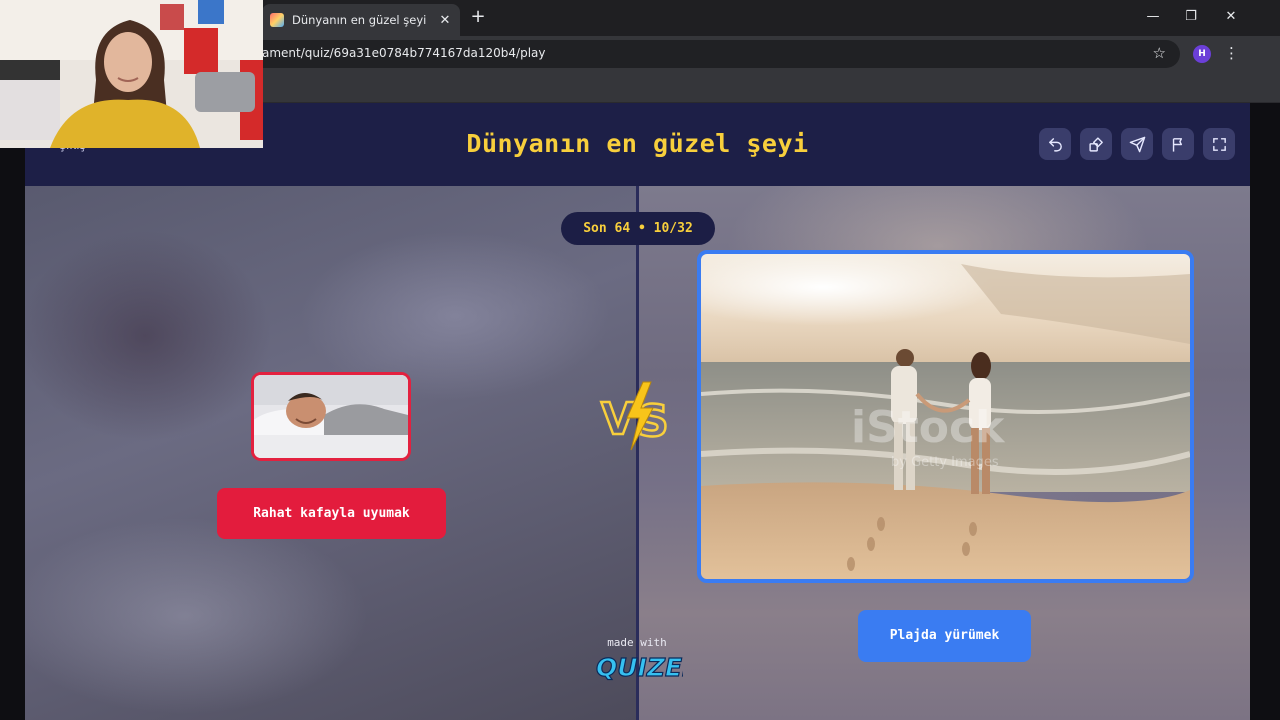  What do you see at coordinates (404, 53) in the screenshot?
I see `url-text: ament/quiz/69a31e0784b774167da120b4/play` at bounding box center [404, 53].